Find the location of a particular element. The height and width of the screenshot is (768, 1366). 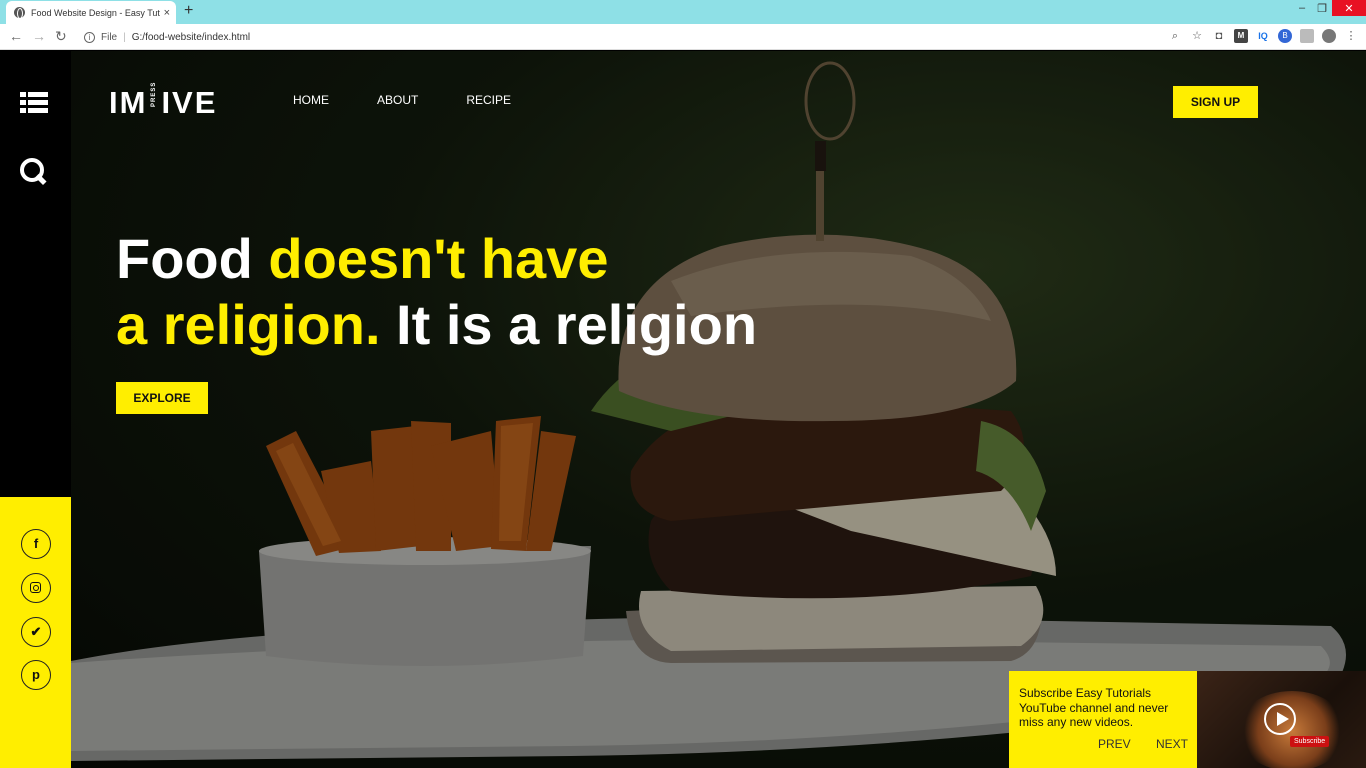

reload-icon: ↻ is located at coordinates (61, 36).